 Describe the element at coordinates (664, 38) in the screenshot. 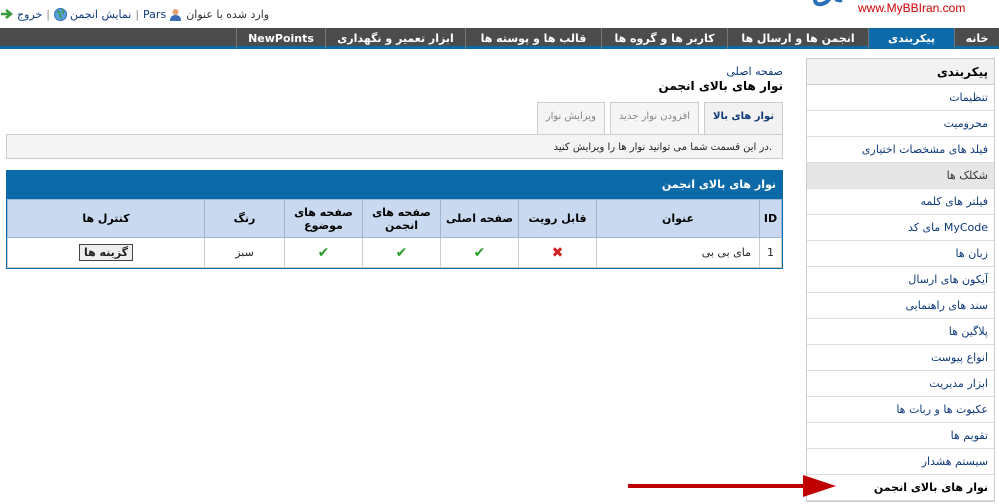

I see `menu-item-users-groups: کاربر ها و گروه ها` at that location.